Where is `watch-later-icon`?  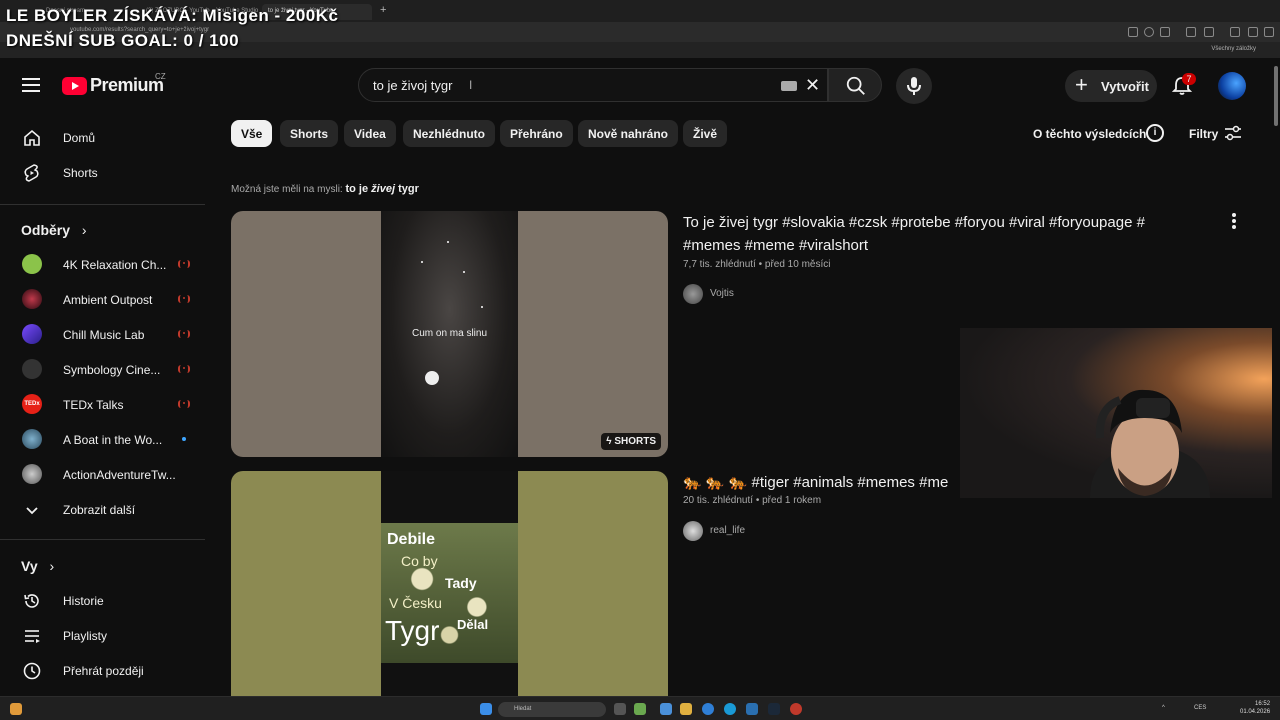
watch-later-icon is located at coordinates (32, 671).